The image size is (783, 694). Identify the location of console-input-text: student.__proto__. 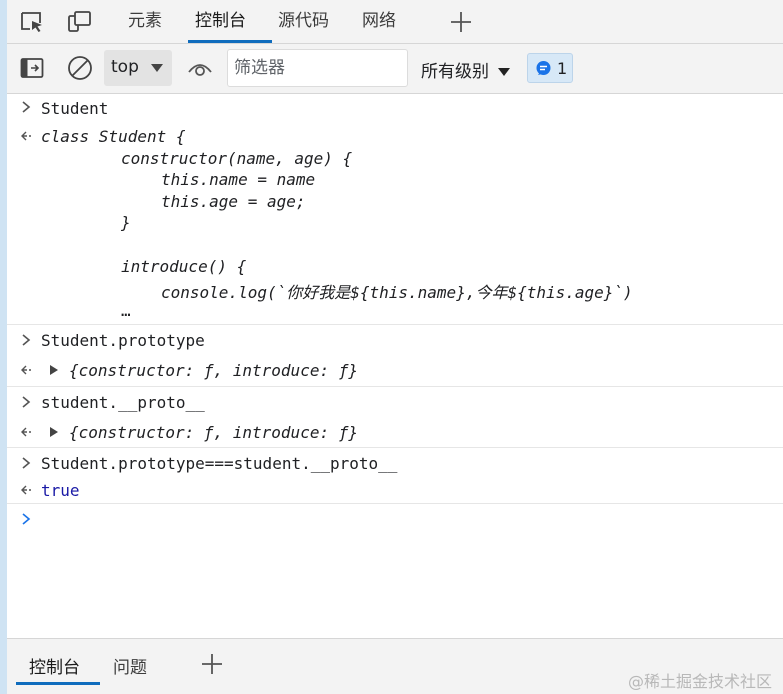
(123, 402).